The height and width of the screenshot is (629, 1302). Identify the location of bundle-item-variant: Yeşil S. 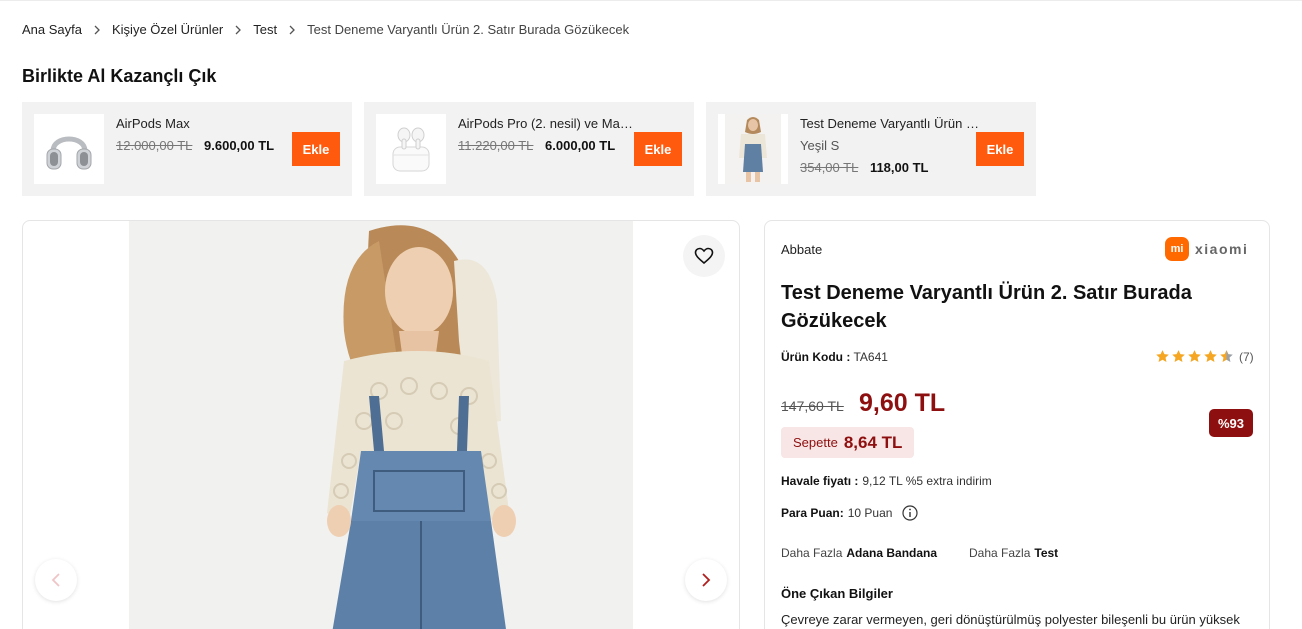
(820, 145).